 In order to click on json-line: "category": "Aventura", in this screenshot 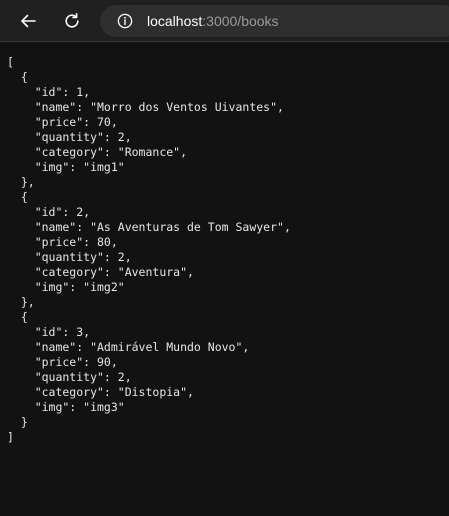, I will do `click(100, 272)`.